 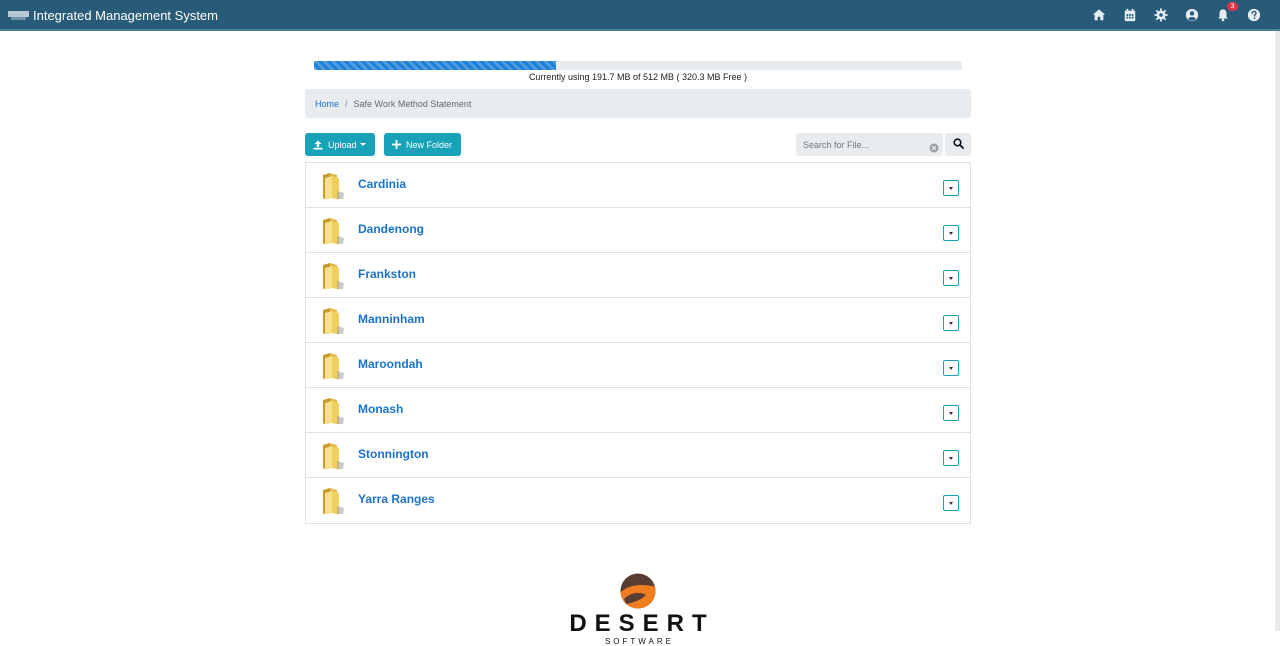 What do you see at coordinates (327, 104) in the screenshot?
I see `breadcrumb-home: Home` at bounding box center [327, 104].